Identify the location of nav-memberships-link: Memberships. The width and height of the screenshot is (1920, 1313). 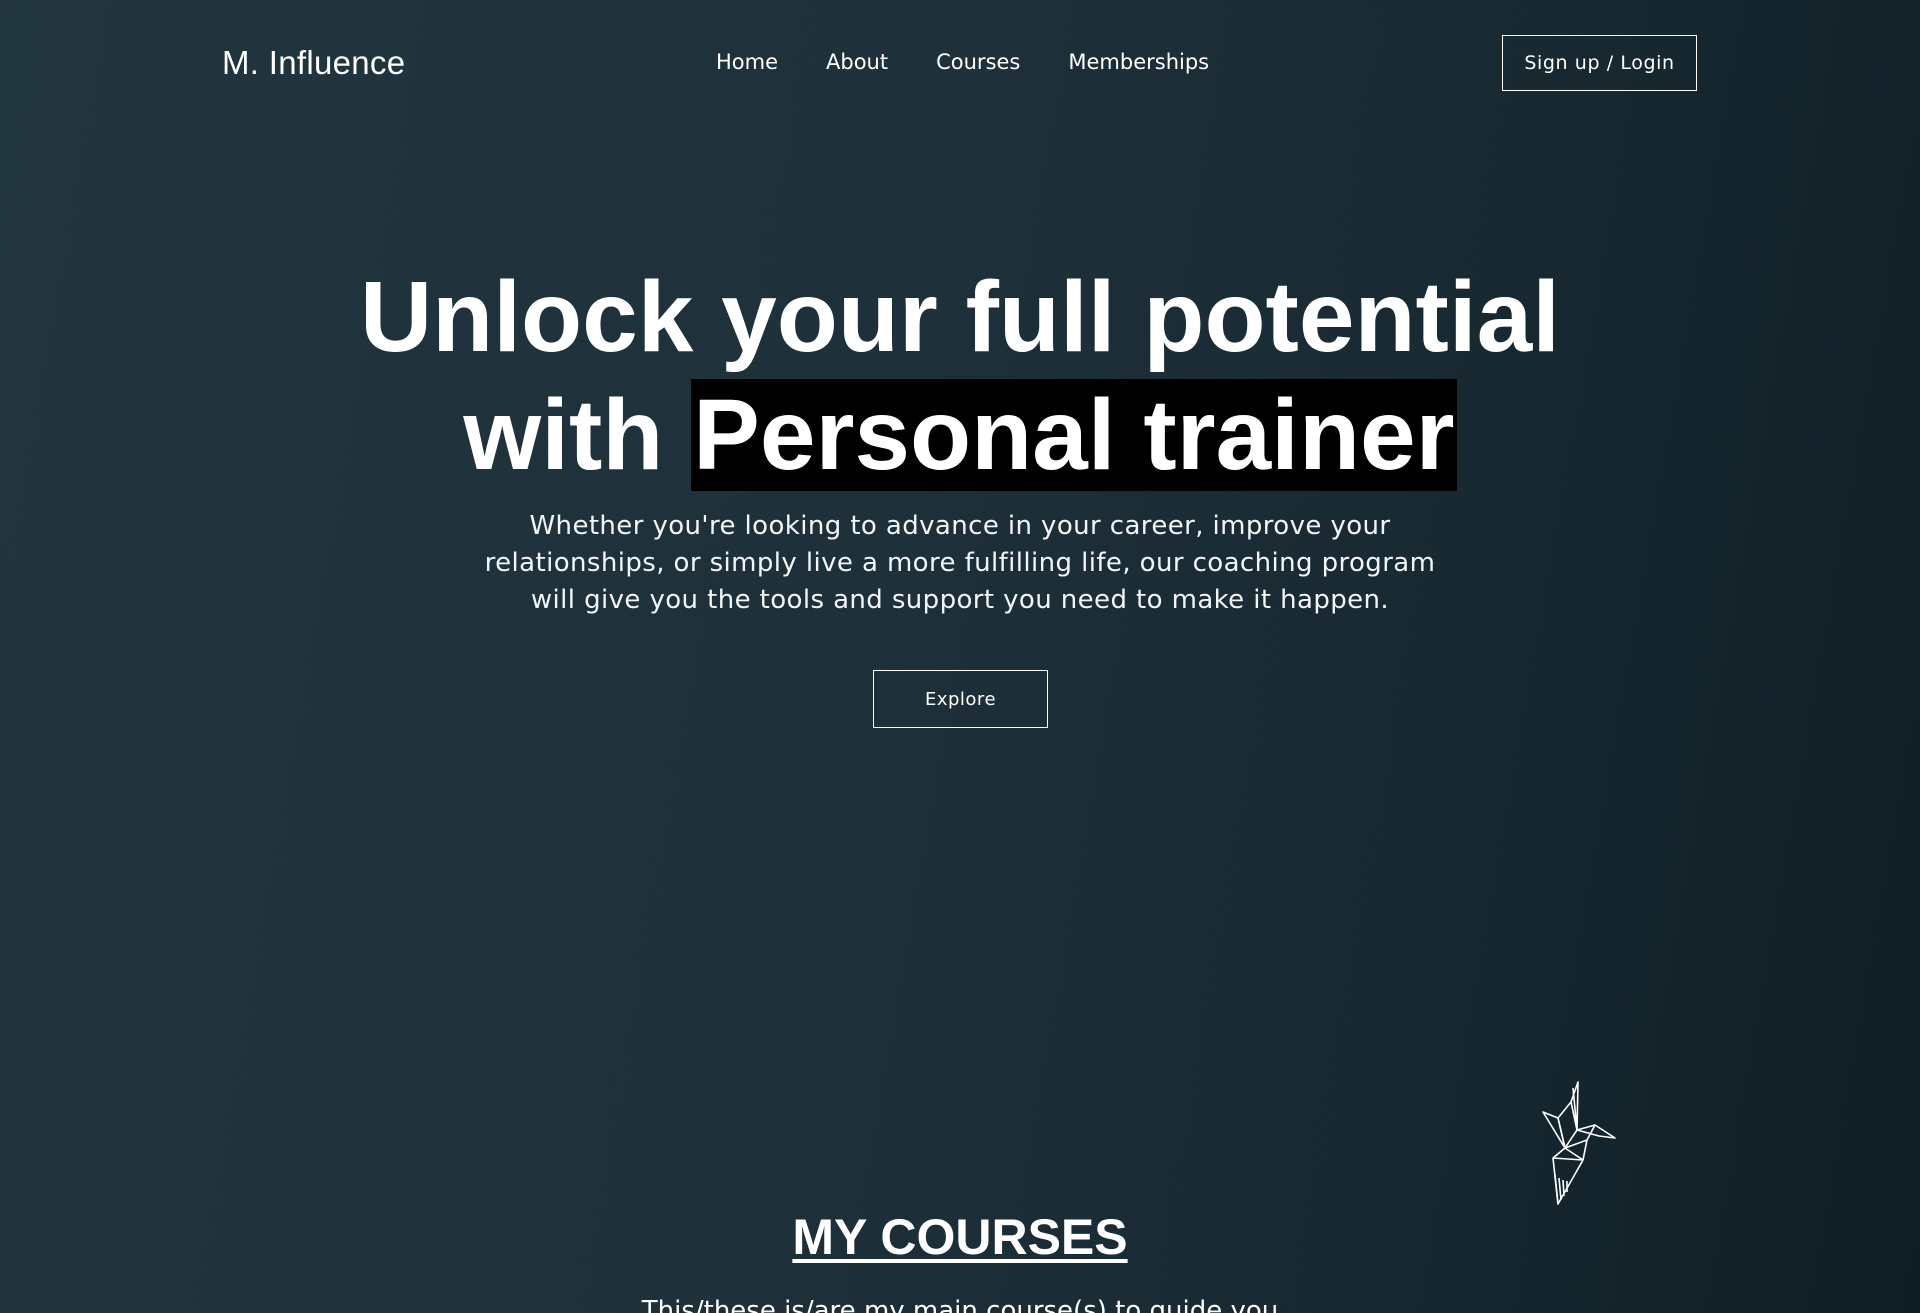
(1138, 62).